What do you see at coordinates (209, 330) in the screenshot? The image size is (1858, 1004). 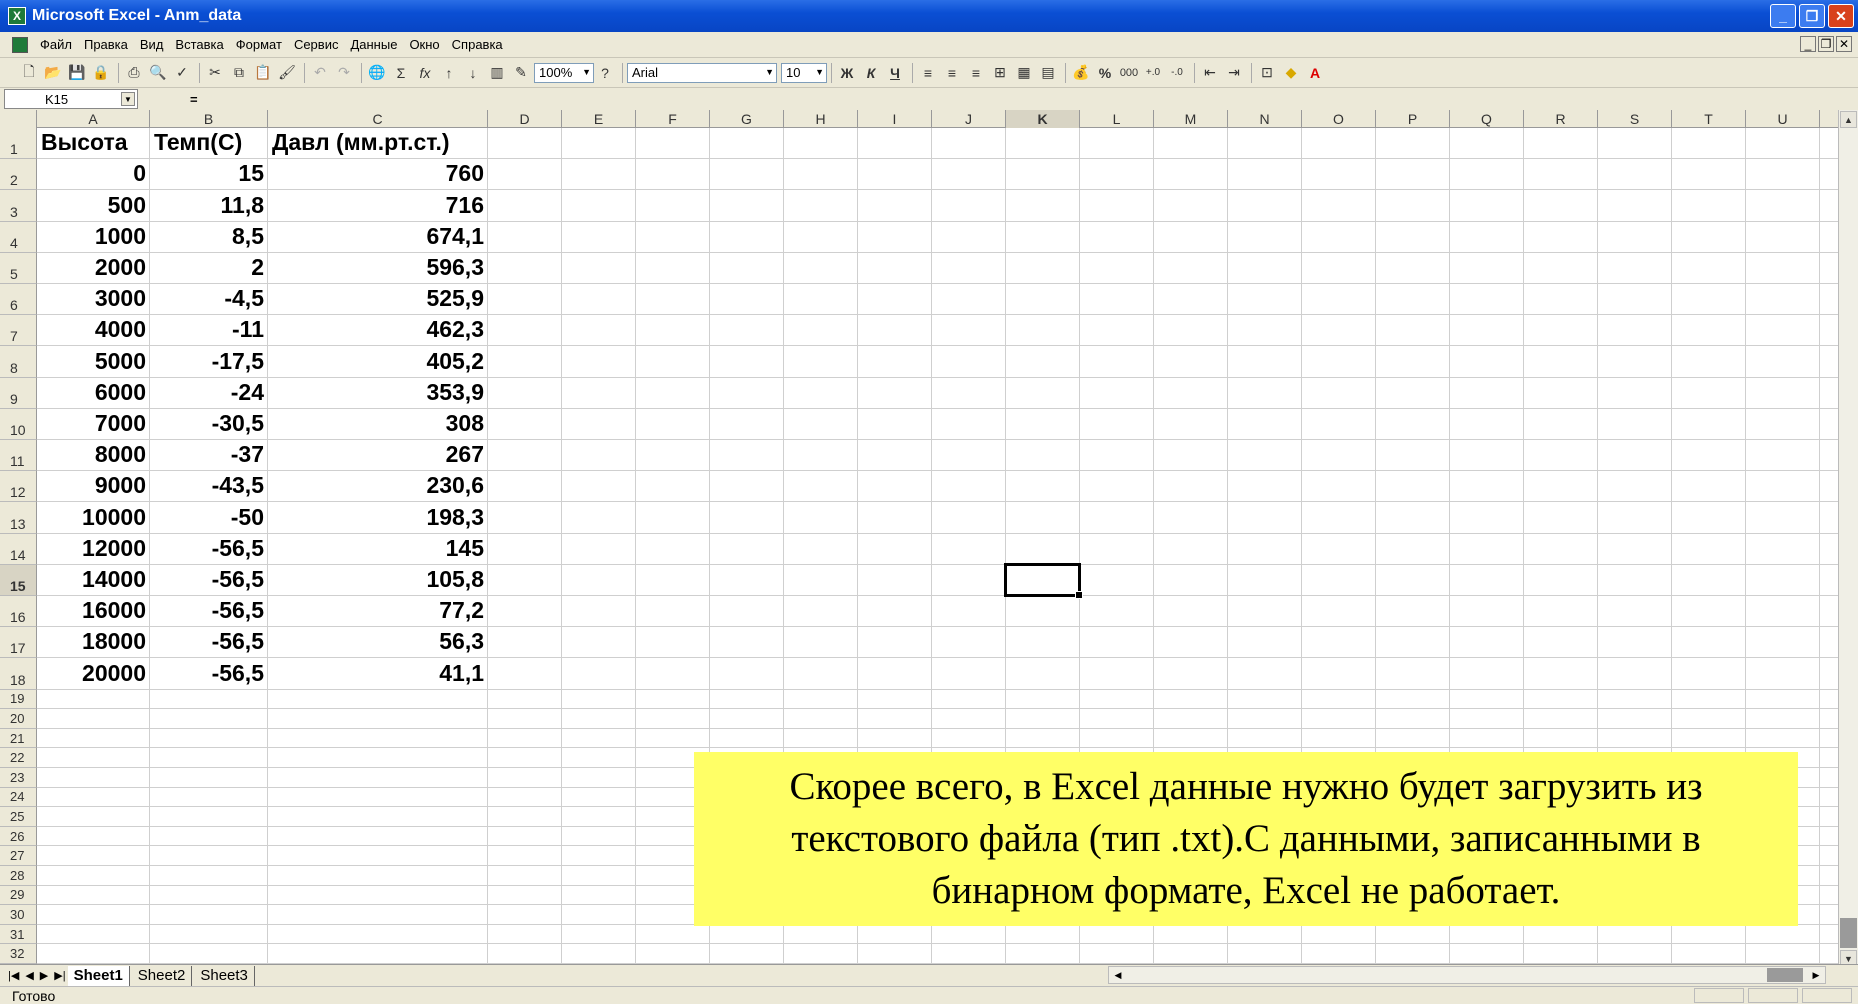 I see `data-cell: -11` at bounding box center [209, 330].